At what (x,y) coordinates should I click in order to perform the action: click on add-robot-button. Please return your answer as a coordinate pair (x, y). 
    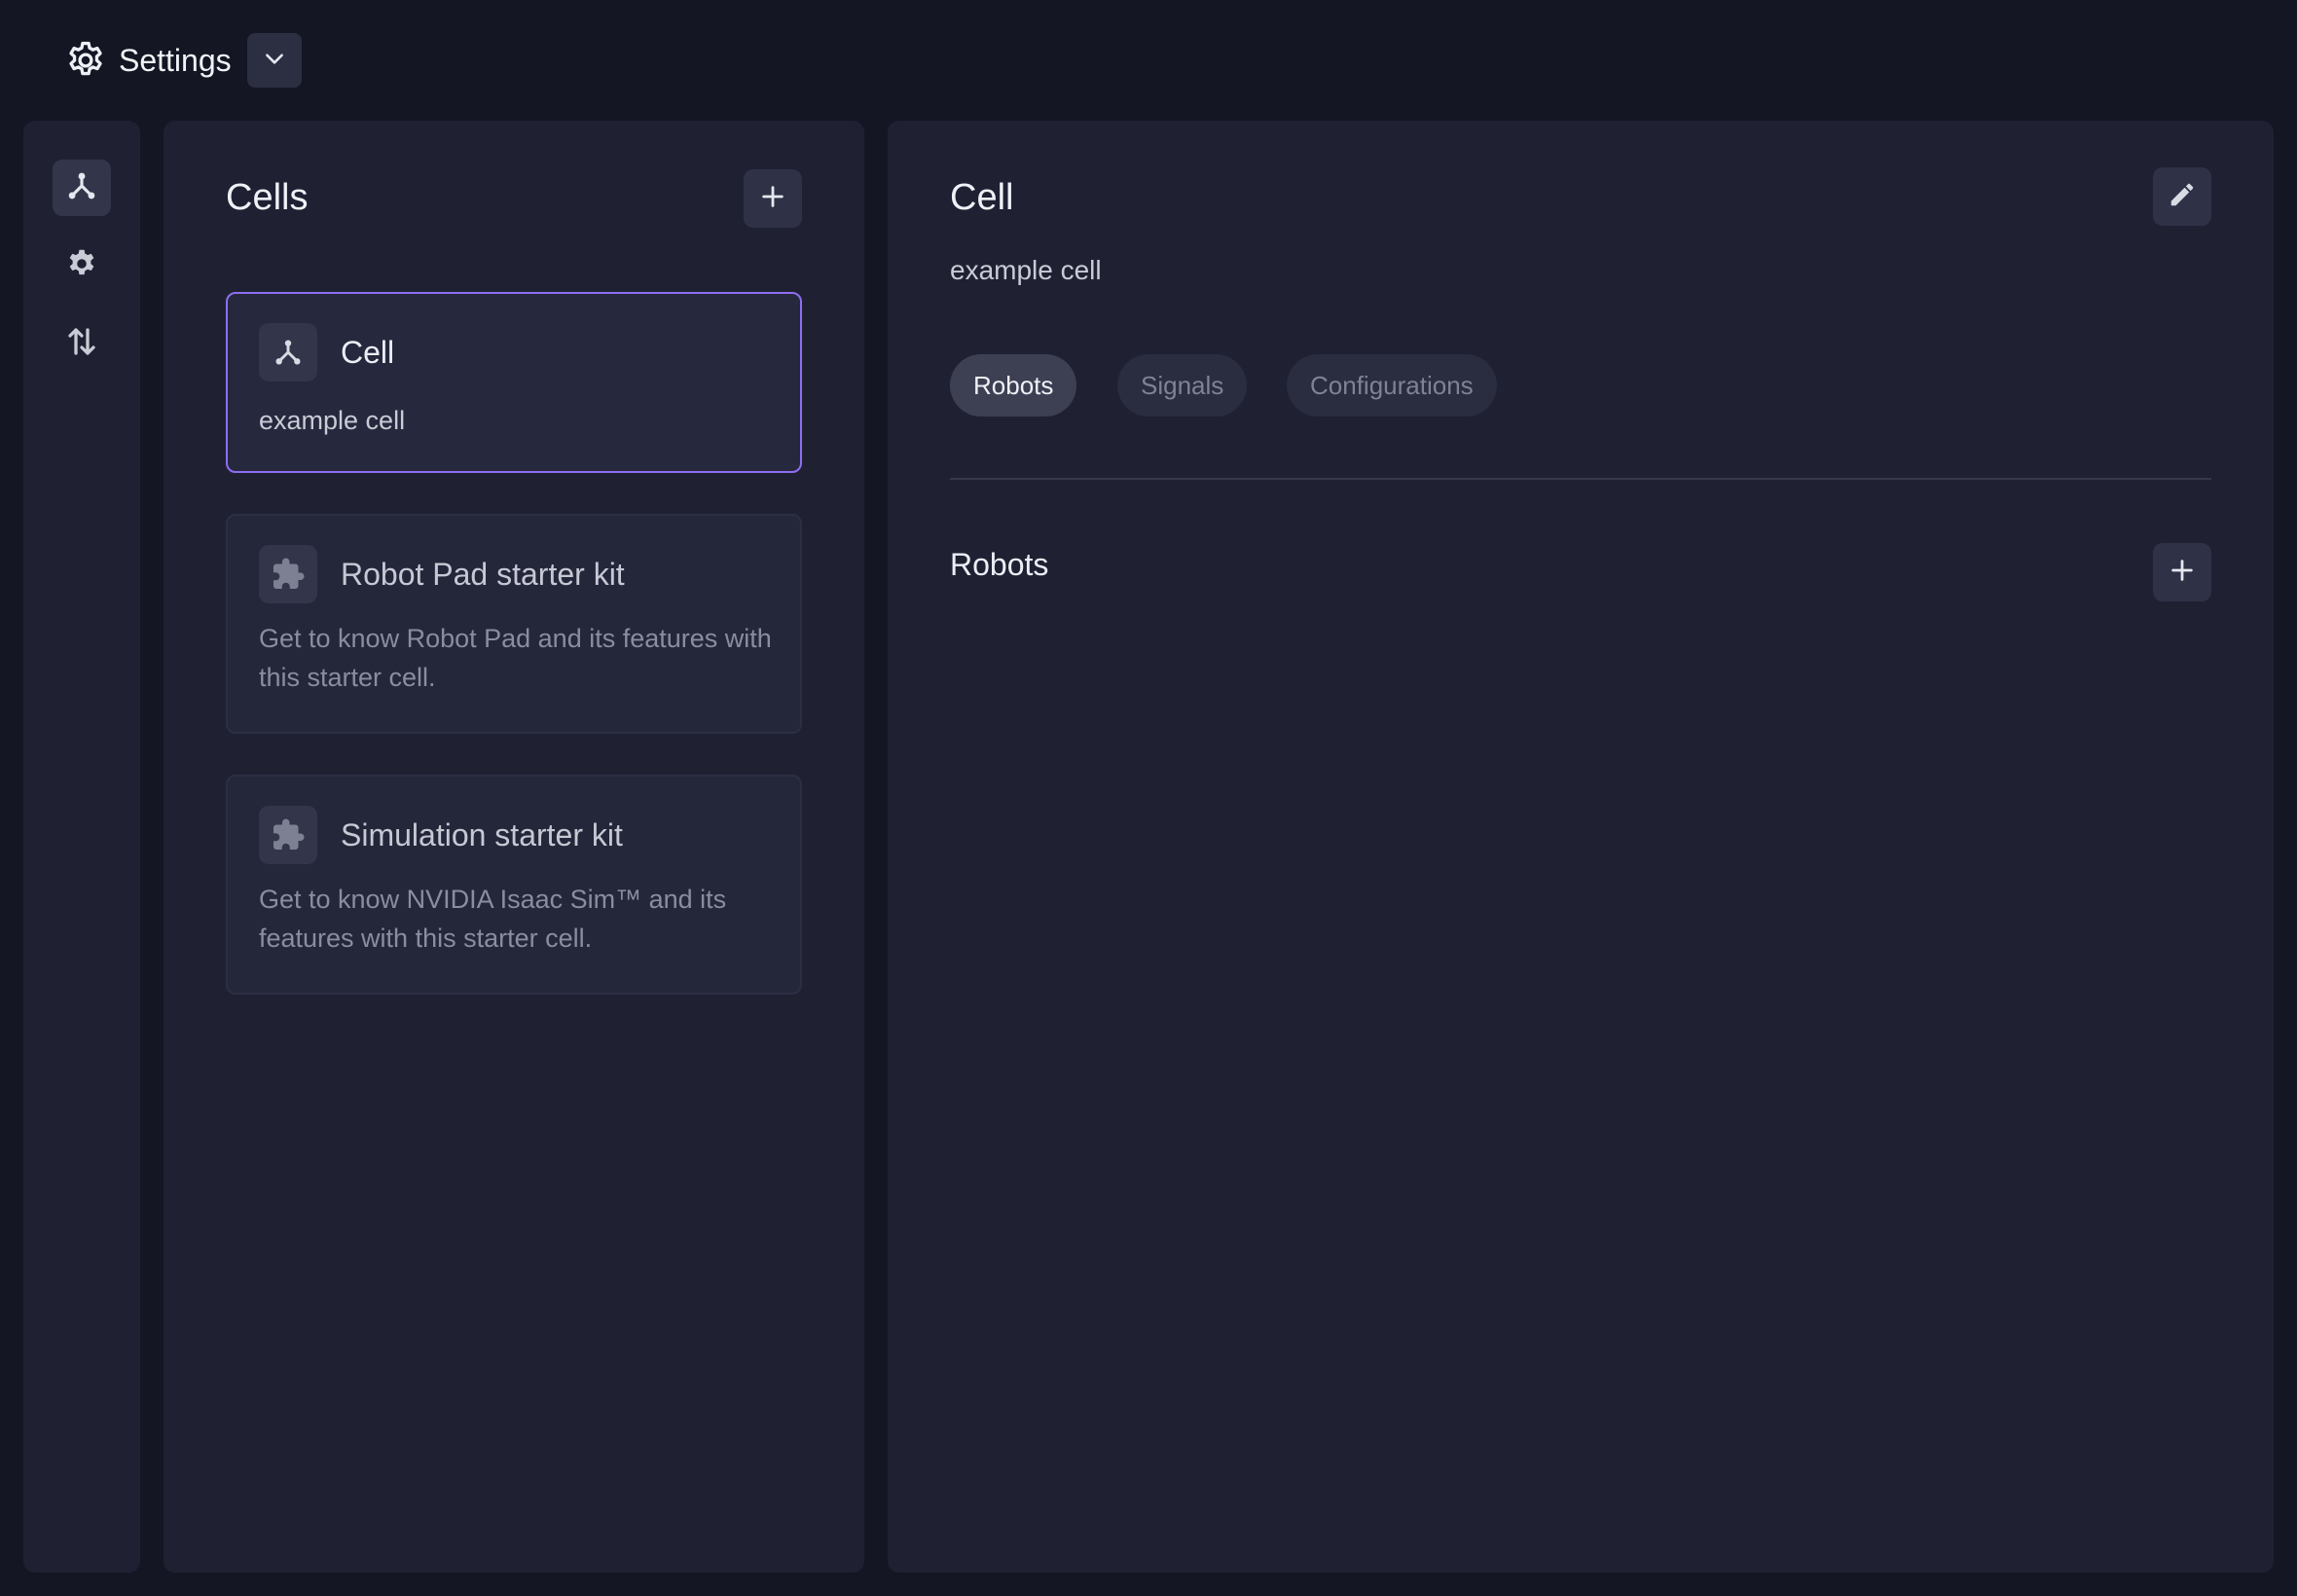
    Looking at the image, I should click on (2182, 572).